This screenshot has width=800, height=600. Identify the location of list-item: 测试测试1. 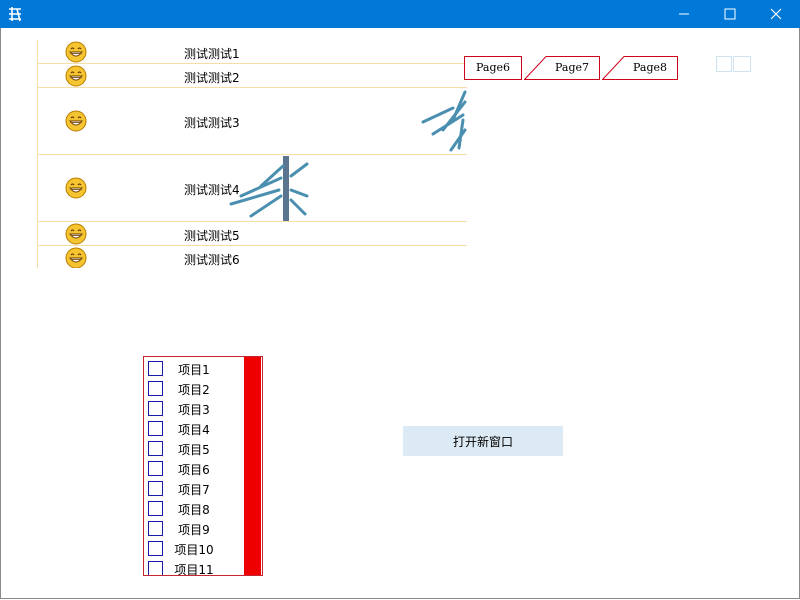
(252, 52).